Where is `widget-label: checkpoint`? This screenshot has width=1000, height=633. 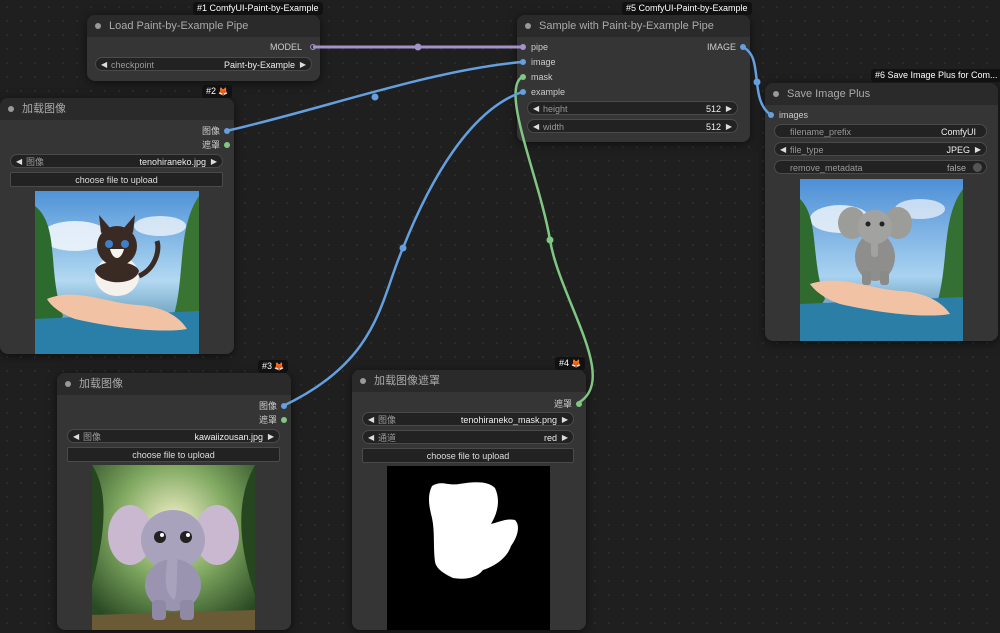 widget-label: checkpoint is located at coordinates (133, 65).